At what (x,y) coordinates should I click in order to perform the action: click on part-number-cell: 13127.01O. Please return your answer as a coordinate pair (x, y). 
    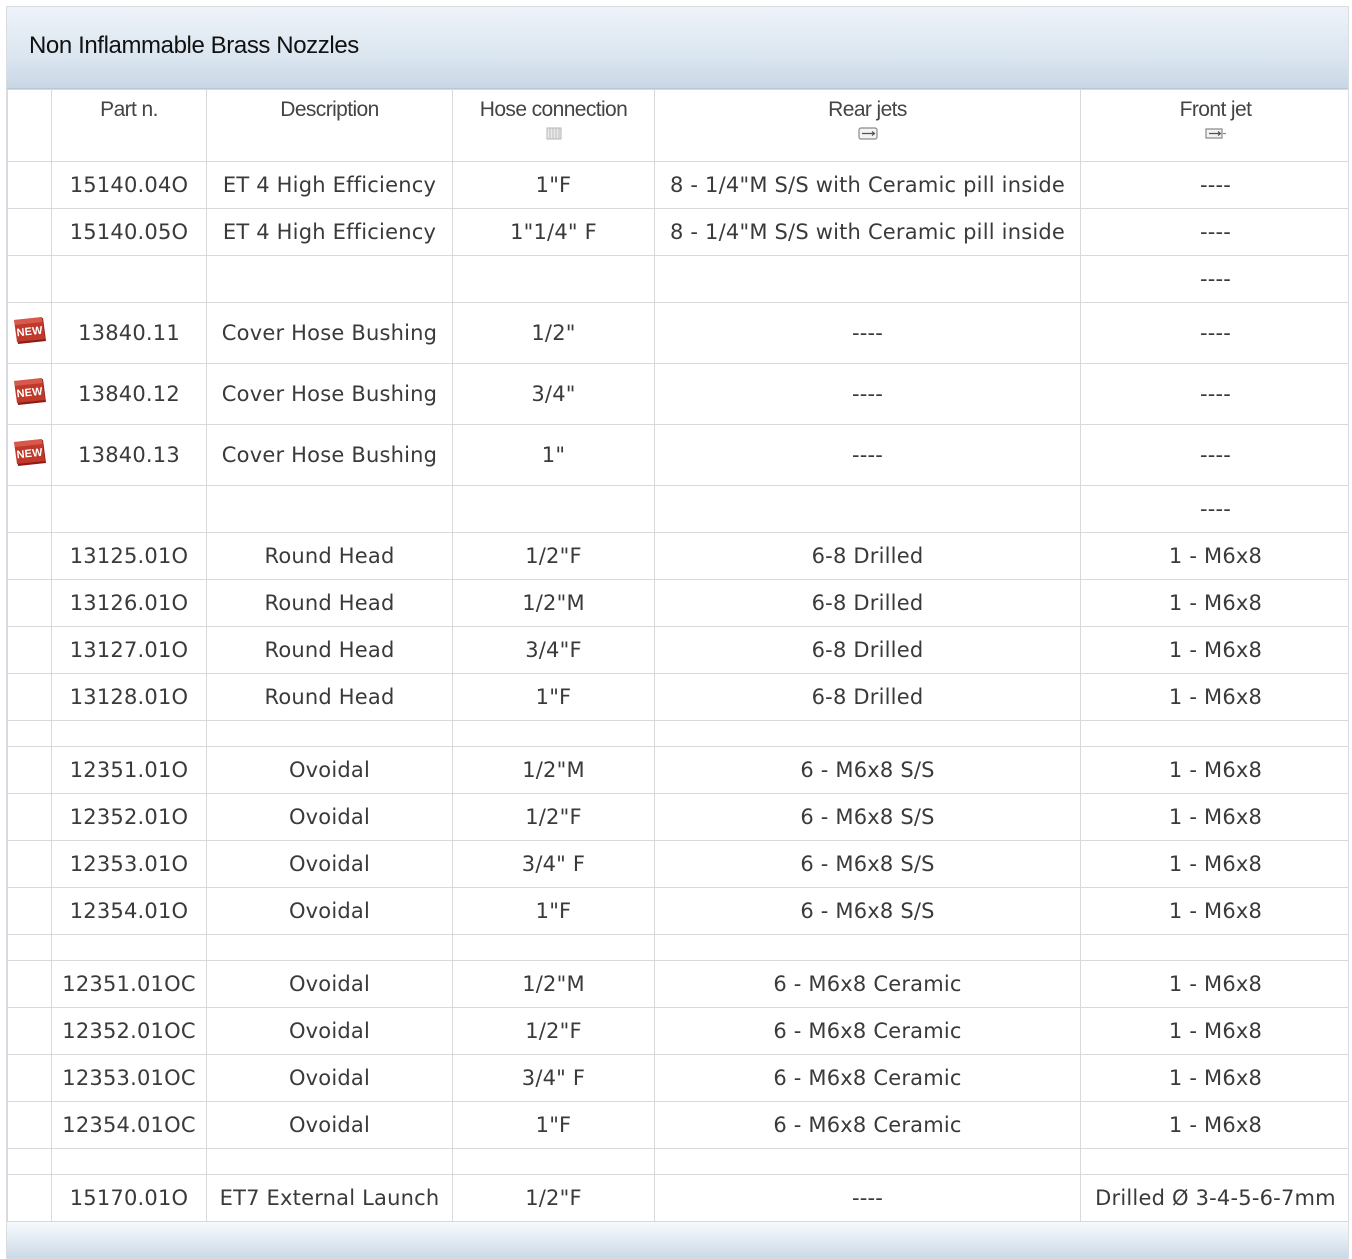
    Looking at the image, I should click on (129, 650).